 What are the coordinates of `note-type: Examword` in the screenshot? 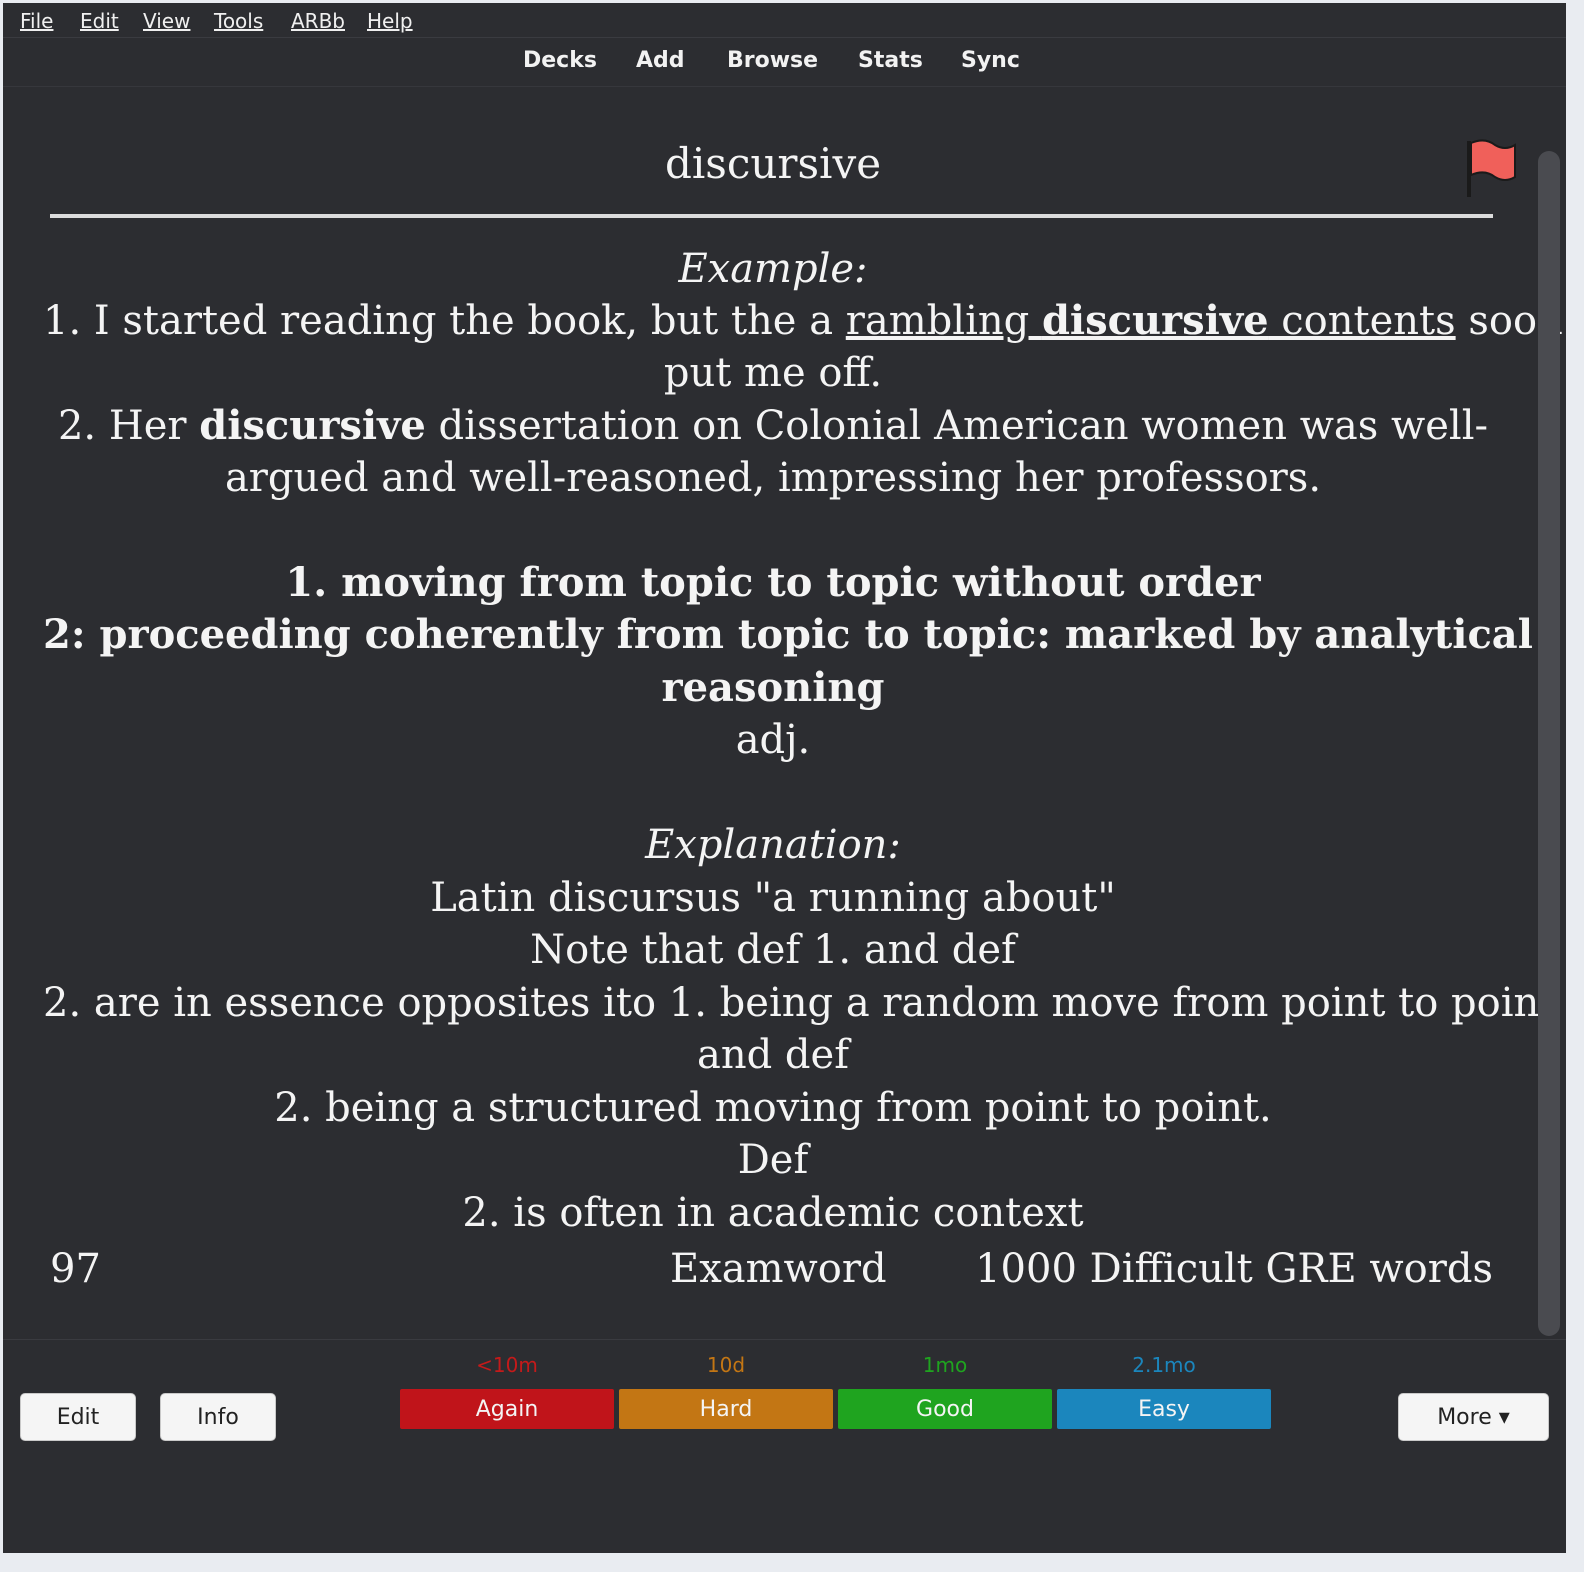 It's located at (778, 1269).